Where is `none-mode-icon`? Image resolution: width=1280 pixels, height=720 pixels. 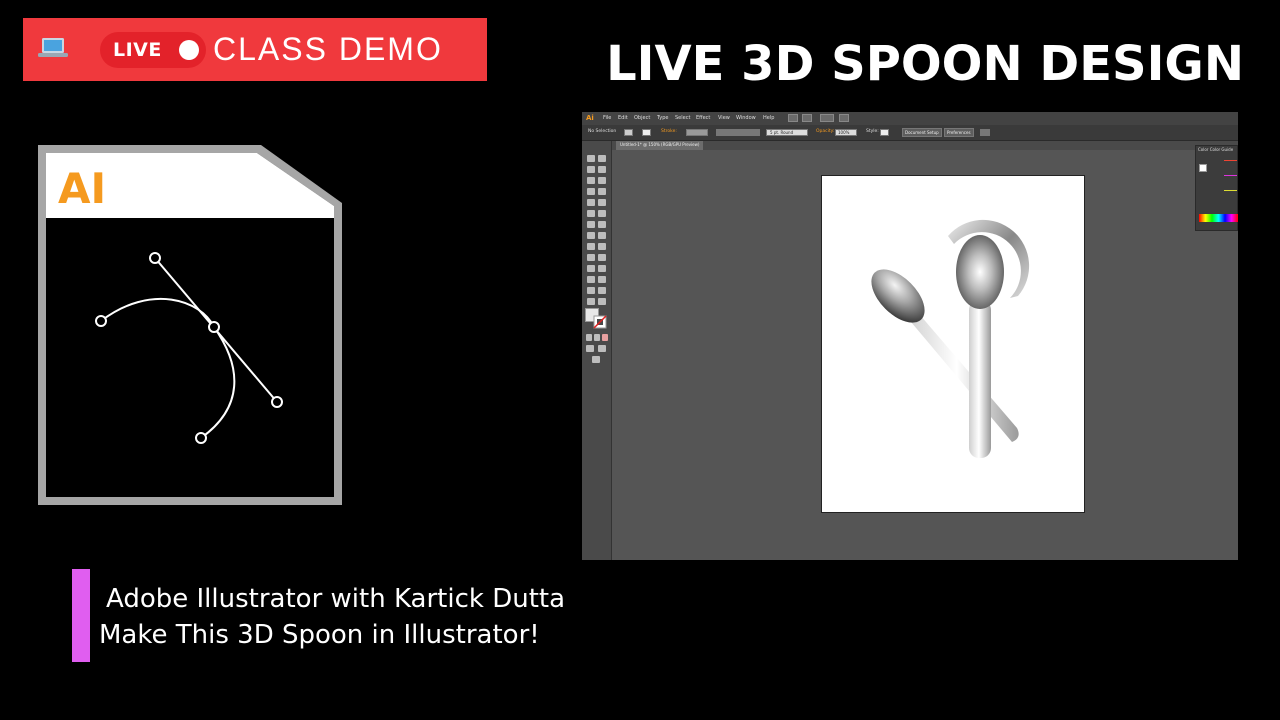
none-mode-icon is located at coordinates (605, 337).